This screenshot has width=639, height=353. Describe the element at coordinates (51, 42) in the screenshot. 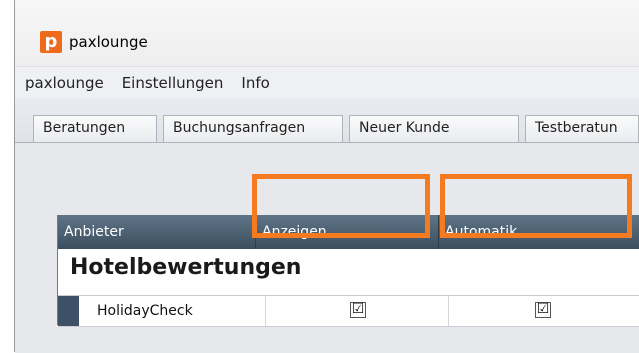

I see `paxlounge-logo-icon: p` at that location.